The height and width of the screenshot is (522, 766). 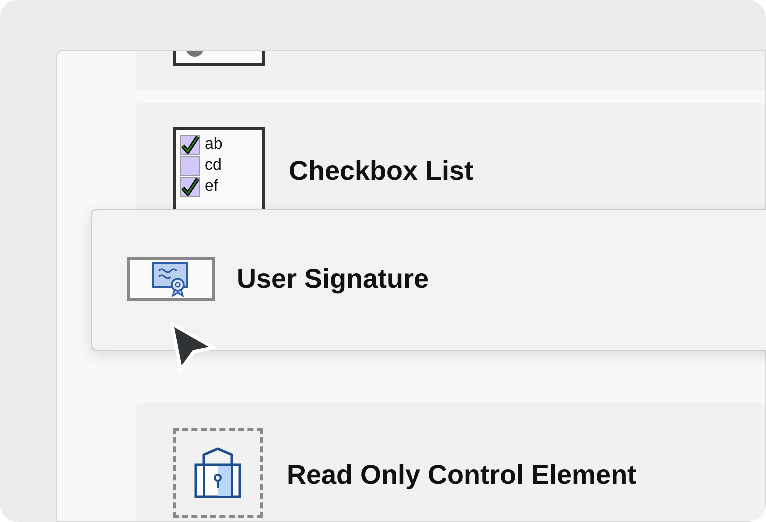 I want to click on card-title: Checkbox List, so click(x=381, y=171).